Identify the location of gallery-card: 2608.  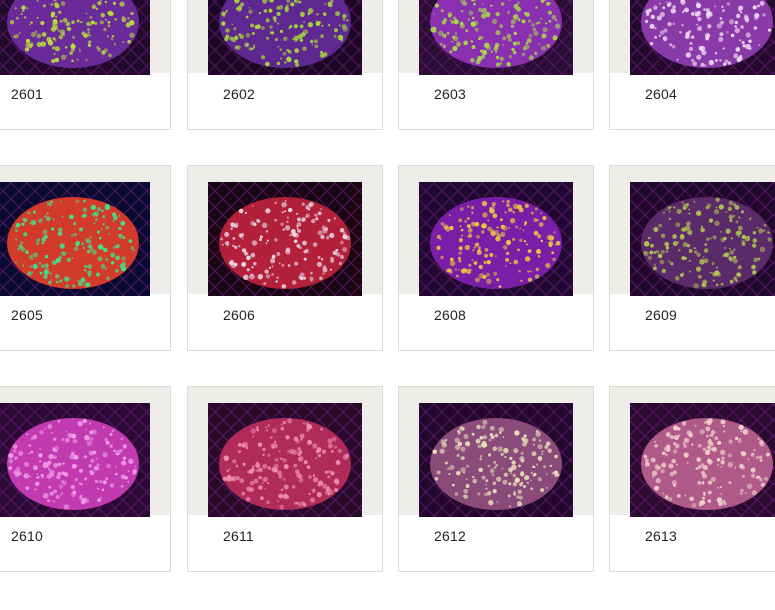
(496, 258).